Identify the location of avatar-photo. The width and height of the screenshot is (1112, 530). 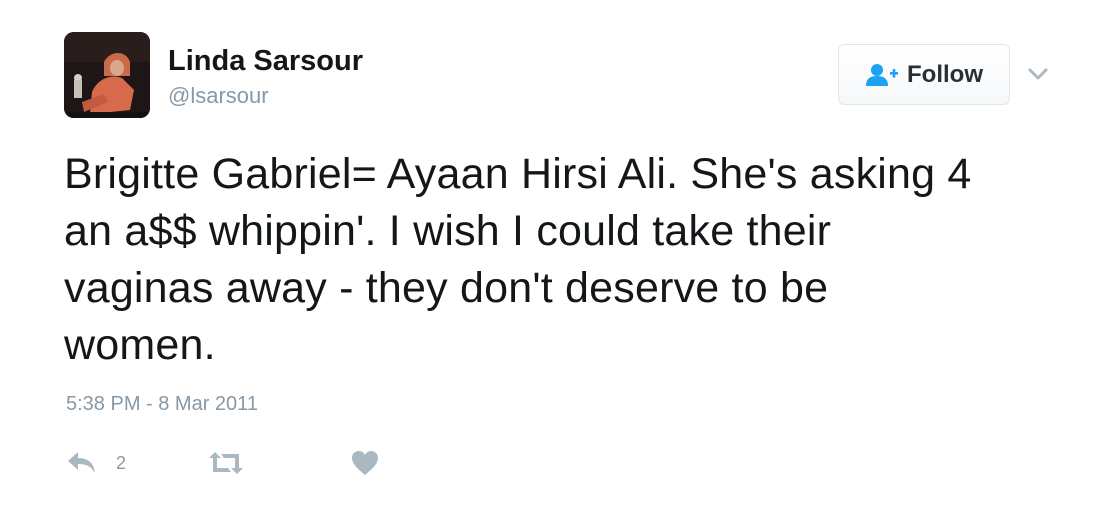
(107, 75).